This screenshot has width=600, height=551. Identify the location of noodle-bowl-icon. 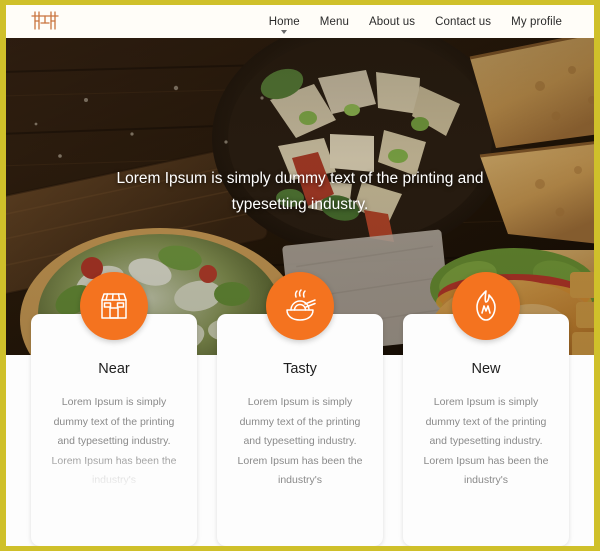
(300, 306).